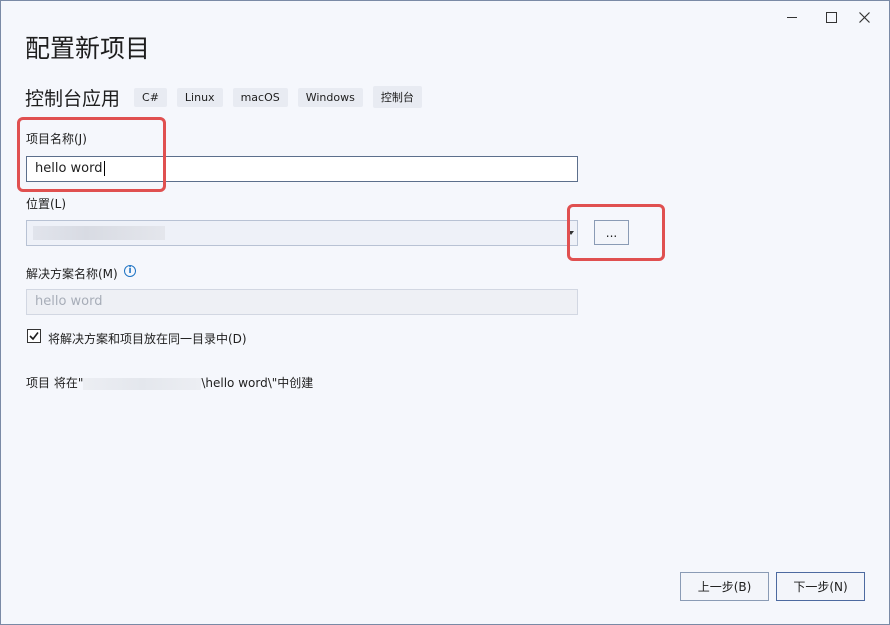 This screenshot has width=890, height=625. What do you see at coordinates (73, 98) in the screenshot?
I see `template-name: 控制台应用` at bounding box center [73, 98].